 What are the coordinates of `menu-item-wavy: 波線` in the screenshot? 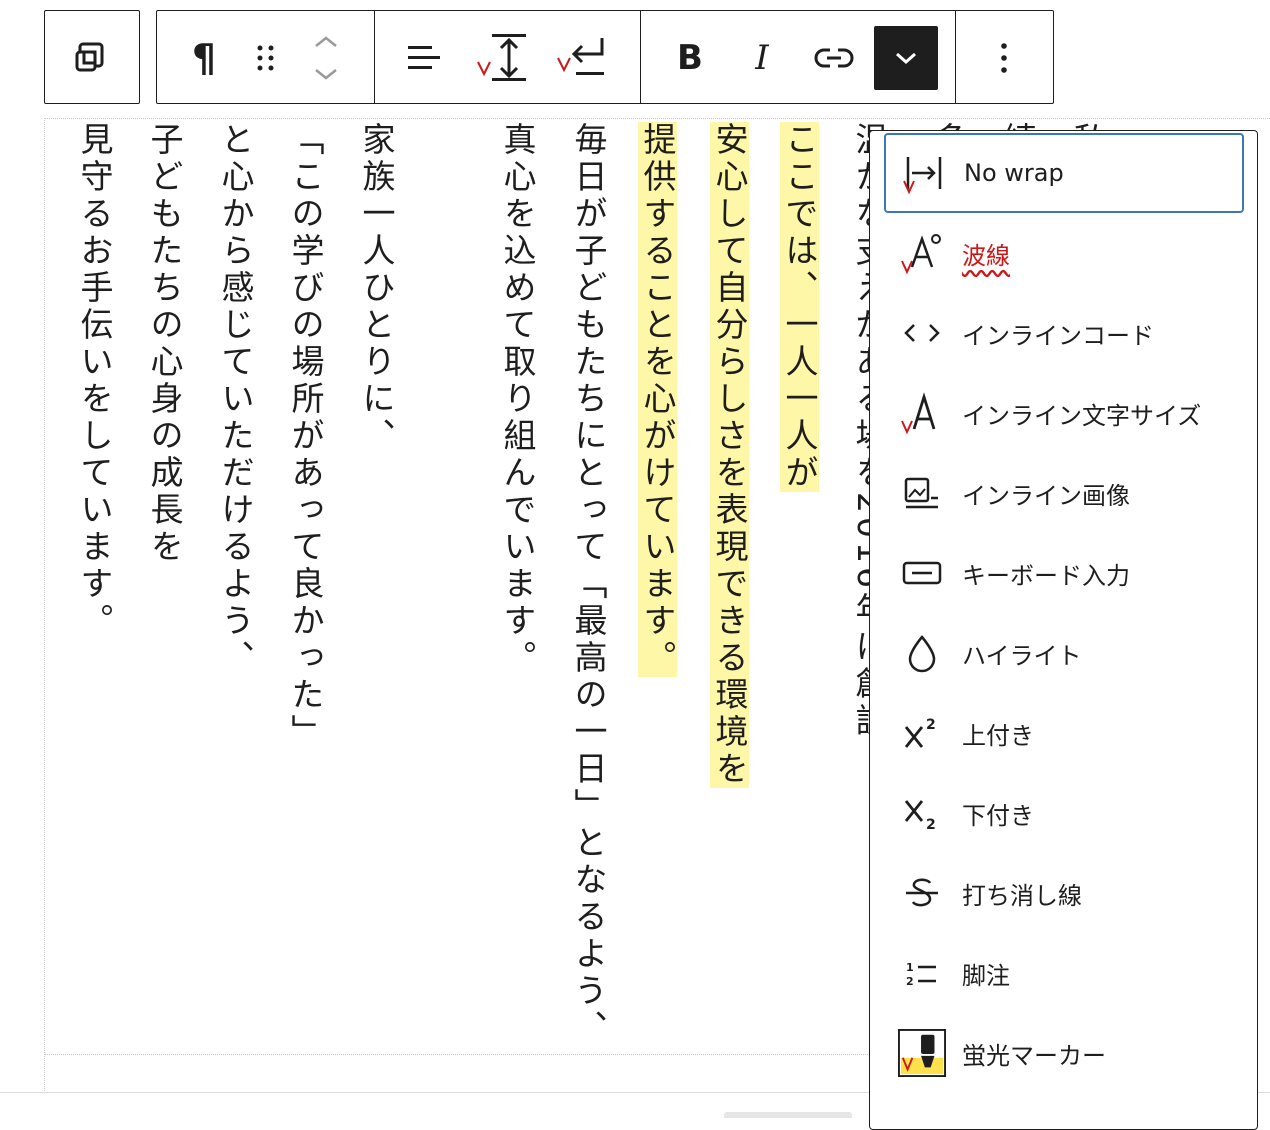 It's located at (1064, 253).